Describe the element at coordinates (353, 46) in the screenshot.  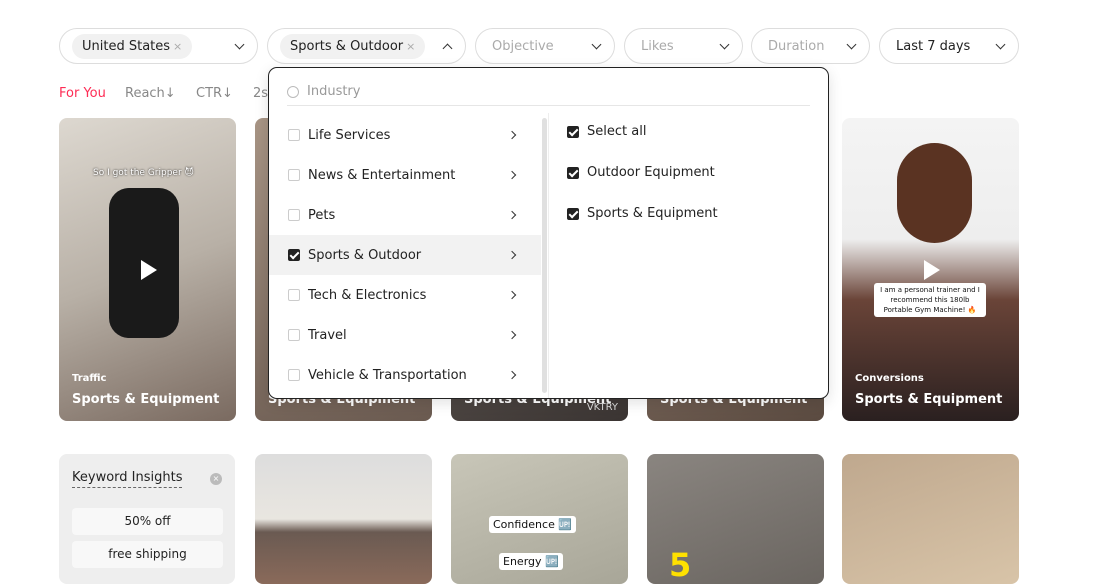
I see `industry-chip: Sports & Outdoor ×` at that location.